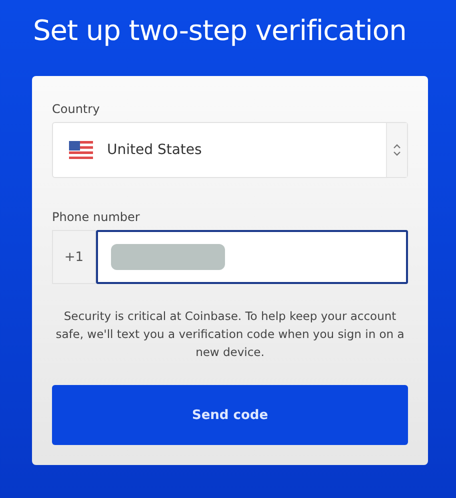 This screenshot has height=498, width=456. Describe the element at coordinates (230, 334) in the screenshot. I see `notice-text: Security is critical at Coinbase. To help keep your account safe, we'll text you a verification code when you sign in on a new device.` at that location.